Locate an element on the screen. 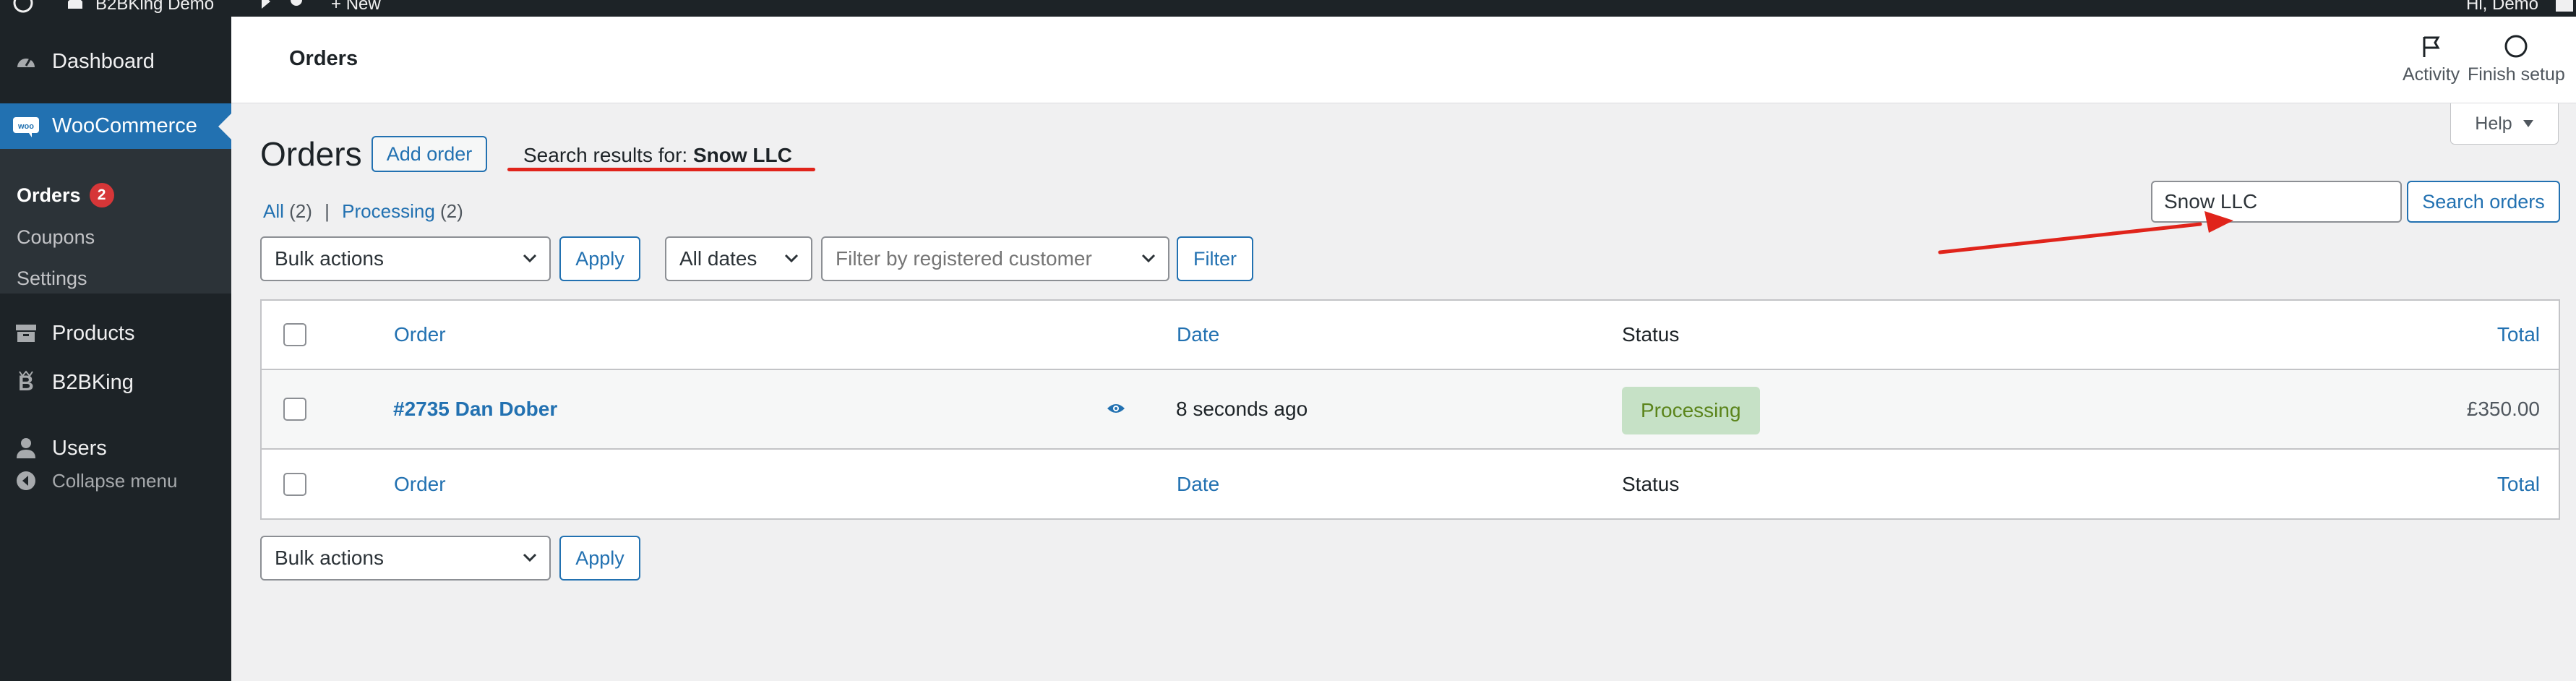 The image size is (2576, 681). apply-button-bottom: Apply is located at coordinates (599, 558).